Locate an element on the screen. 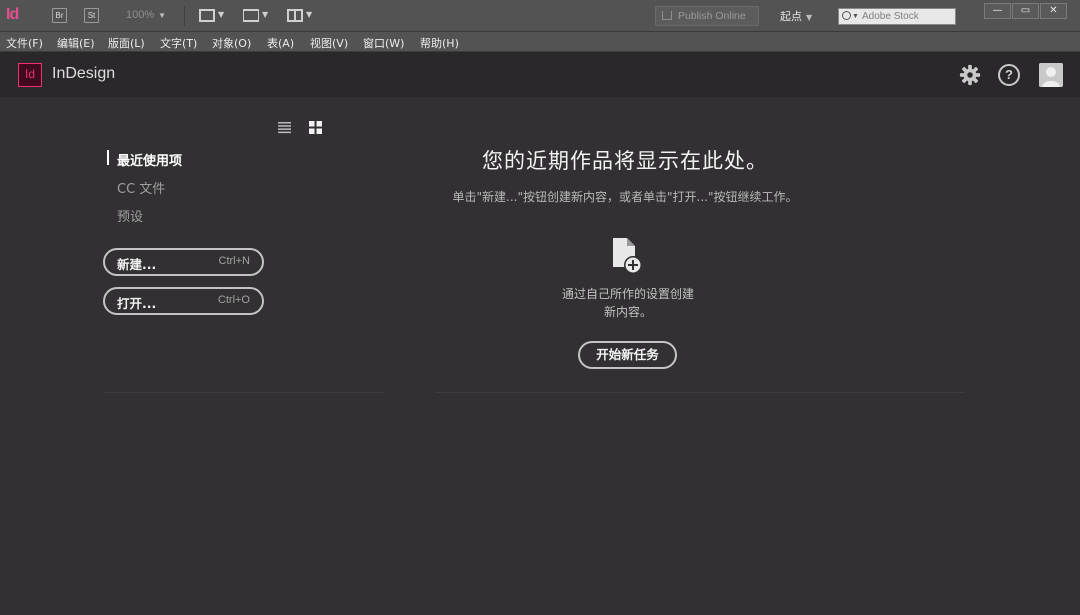  upload-icon is located at coordinates (667, 15).